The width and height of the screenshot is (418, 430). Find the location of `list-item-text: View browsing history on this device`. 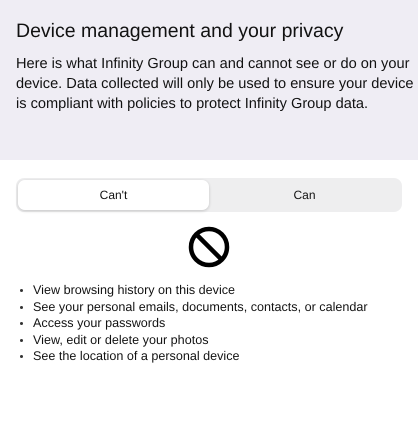

list-item-text: View browsing history on this device is located at coordinates (134, 290).